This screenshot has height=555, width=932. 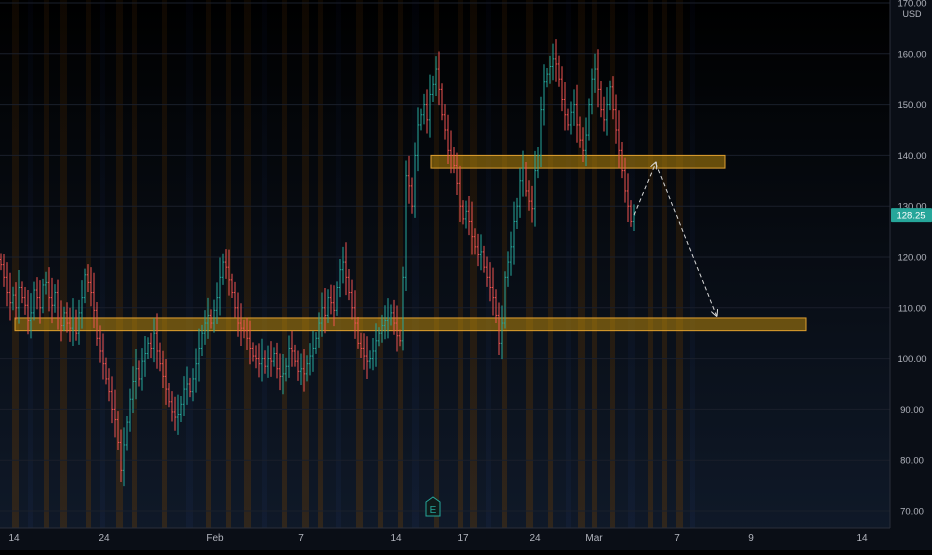 I want to click on price-axis-background, so click(x=911, y=264).